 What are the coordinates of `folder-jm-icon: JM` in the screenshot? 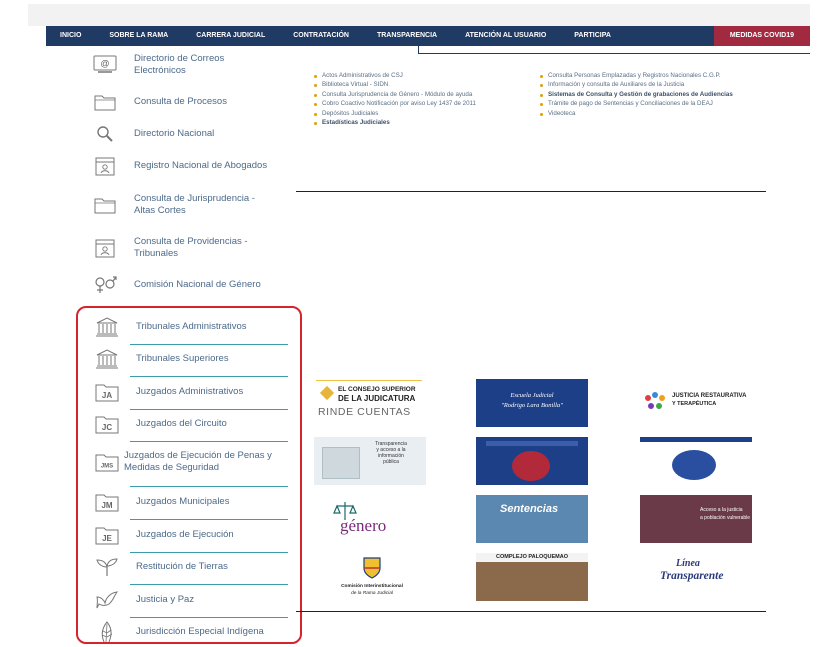 It's located at (107, 502).